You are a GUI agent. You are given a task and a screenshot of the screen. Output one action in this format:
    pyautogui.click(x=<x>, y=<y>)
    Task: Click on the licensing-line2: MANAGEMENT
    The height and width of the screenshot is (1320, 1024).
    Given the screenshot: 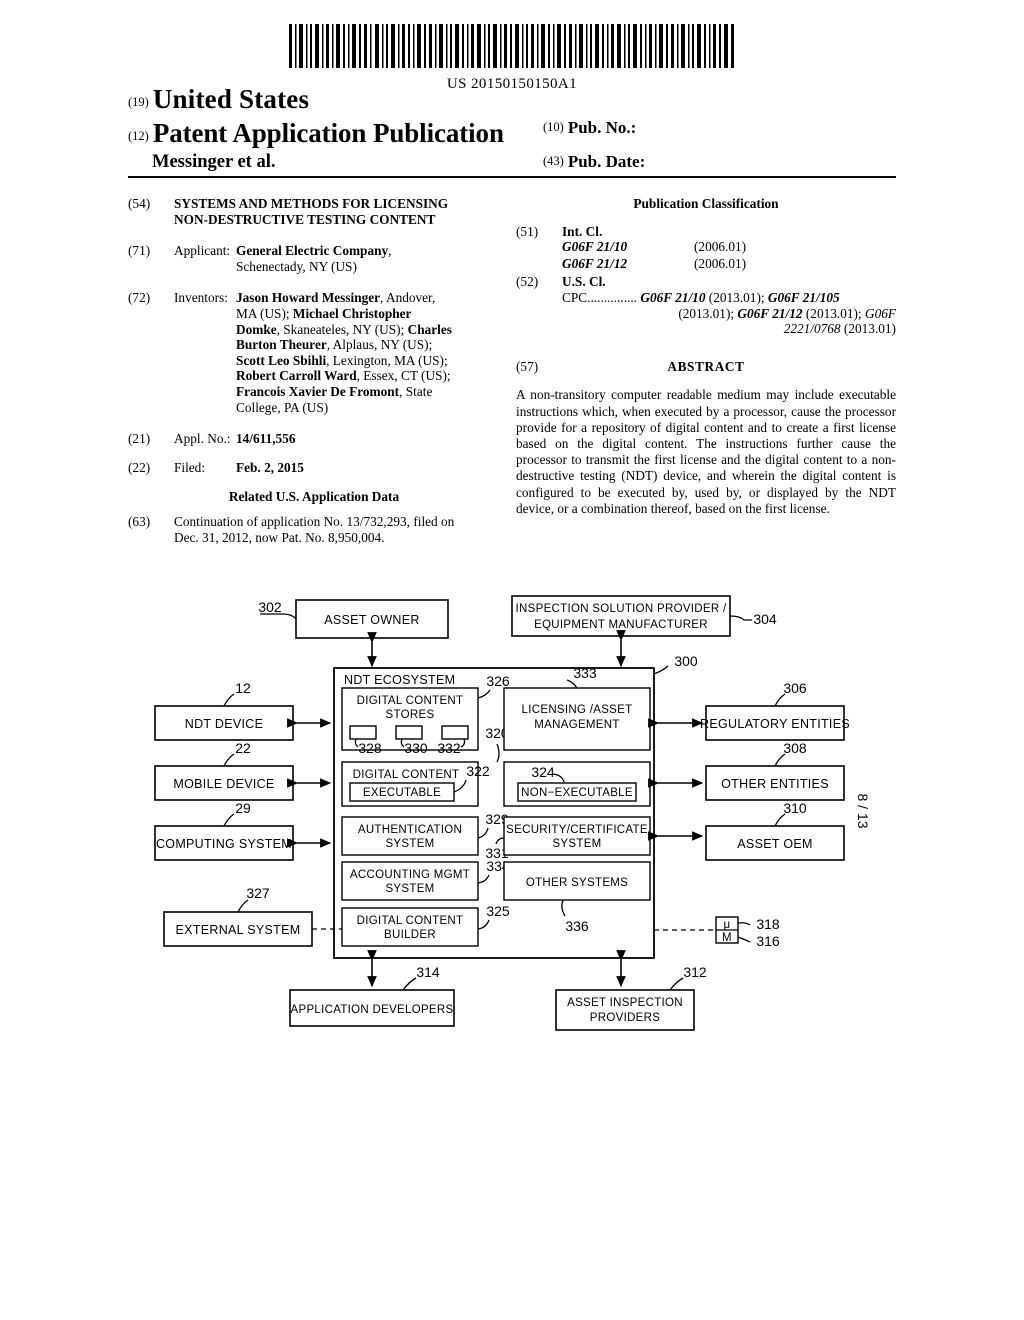 What is the action you would take?
    pyautogui.click(x=576, y=725)
    